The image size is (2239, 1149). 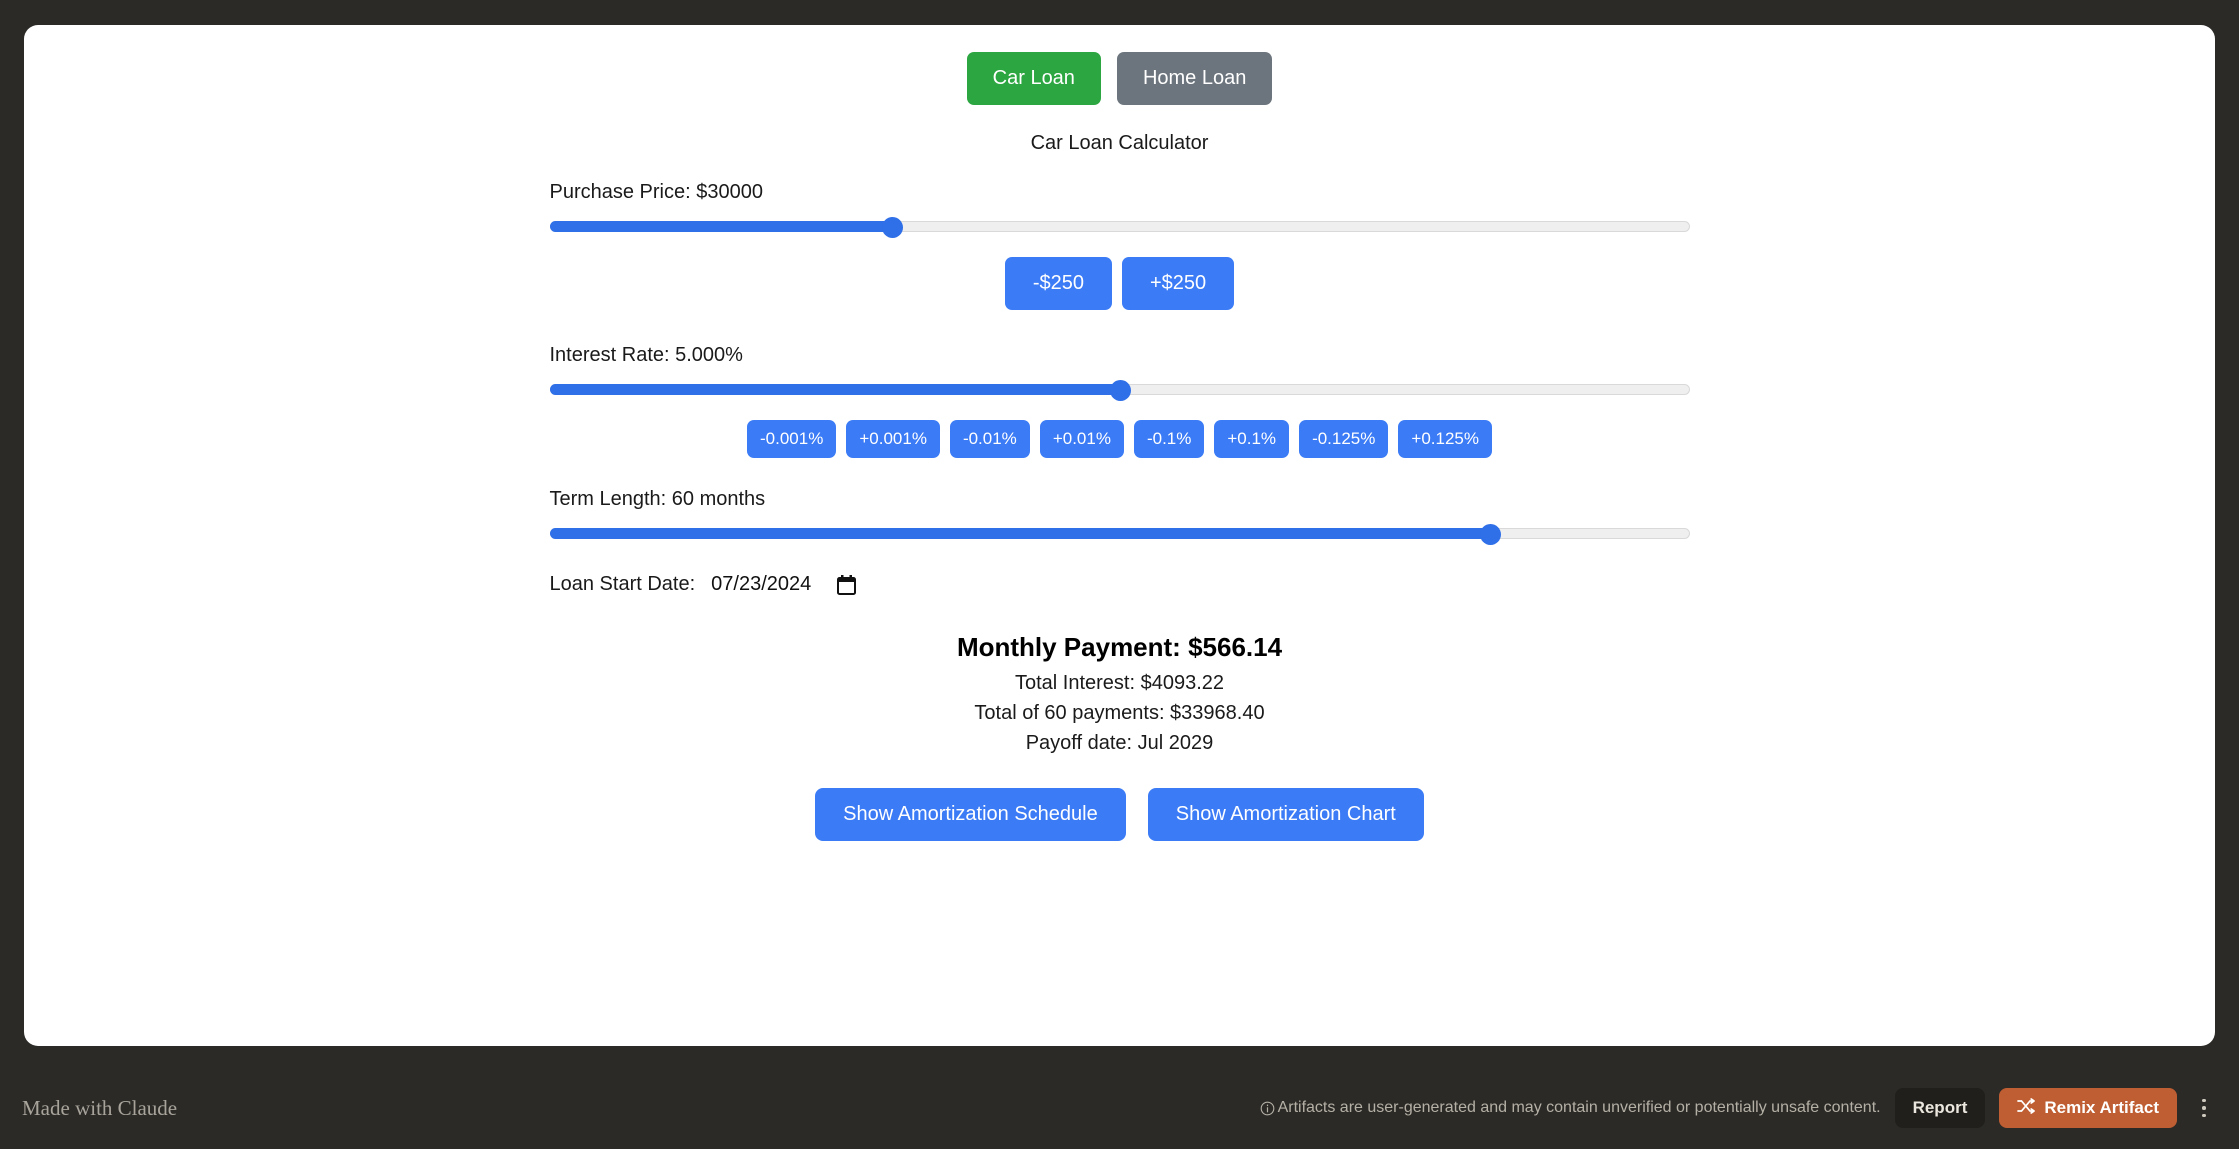 What do you see at coordinates (1119, 245) in the screenshot?
I see `purchase-price-group: Purchase Price: $30000 -$250 +$250` at bounding box center [1119, 245].